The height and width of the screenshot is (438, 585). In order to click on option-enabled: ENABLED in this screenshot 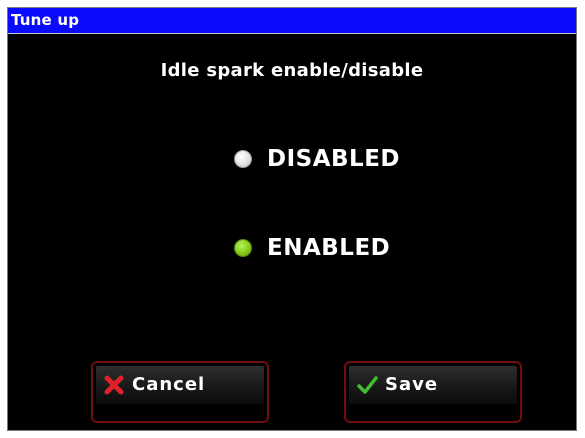, I will do `click(312, 248)`.